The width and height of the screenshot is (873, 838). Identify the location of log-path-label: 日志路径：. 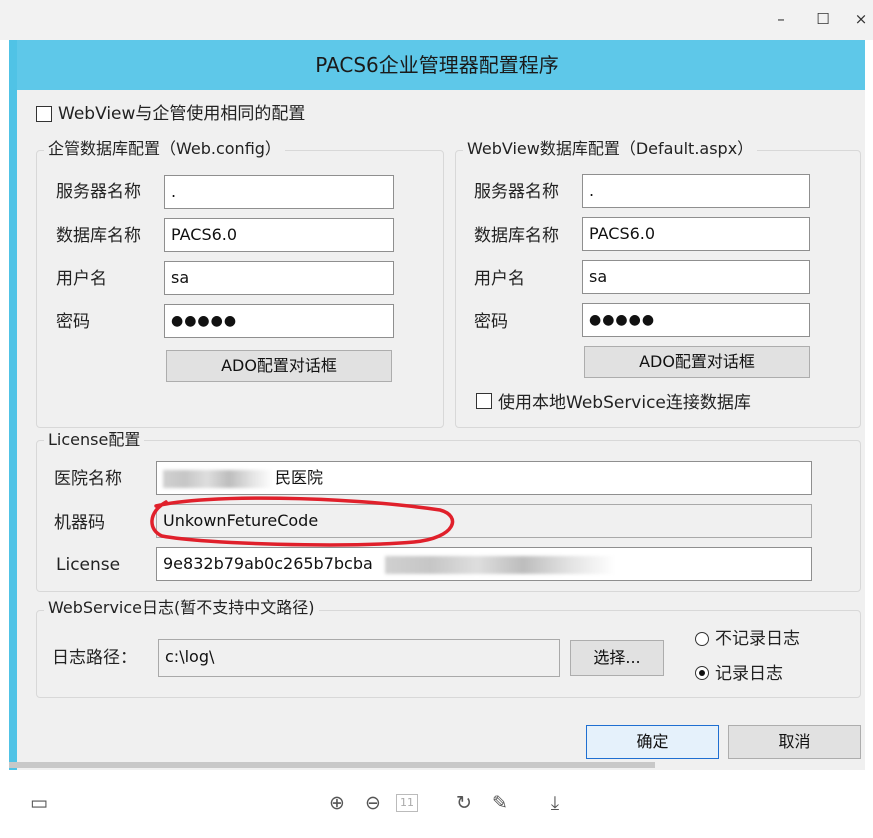
(94, 658).